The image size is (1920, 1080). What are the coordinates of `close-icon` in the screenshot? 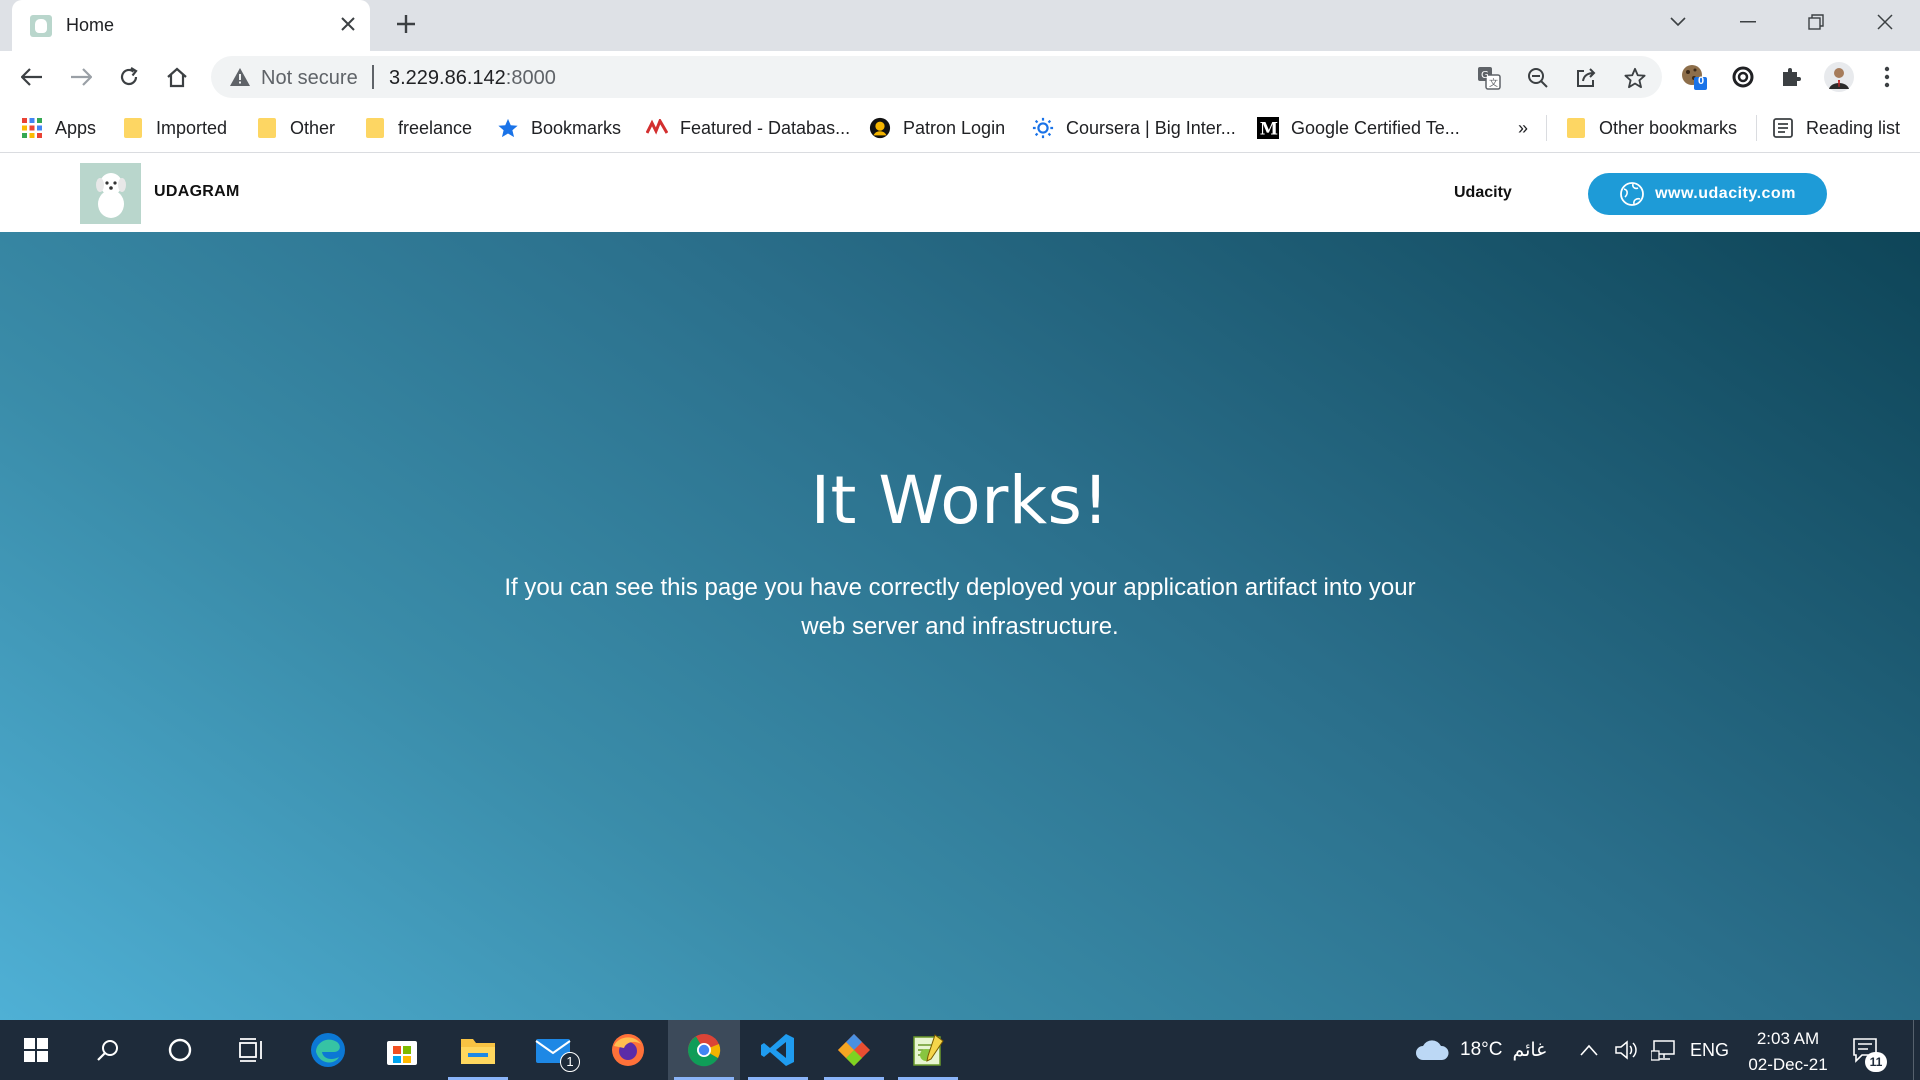 It's located at (1885, 22).